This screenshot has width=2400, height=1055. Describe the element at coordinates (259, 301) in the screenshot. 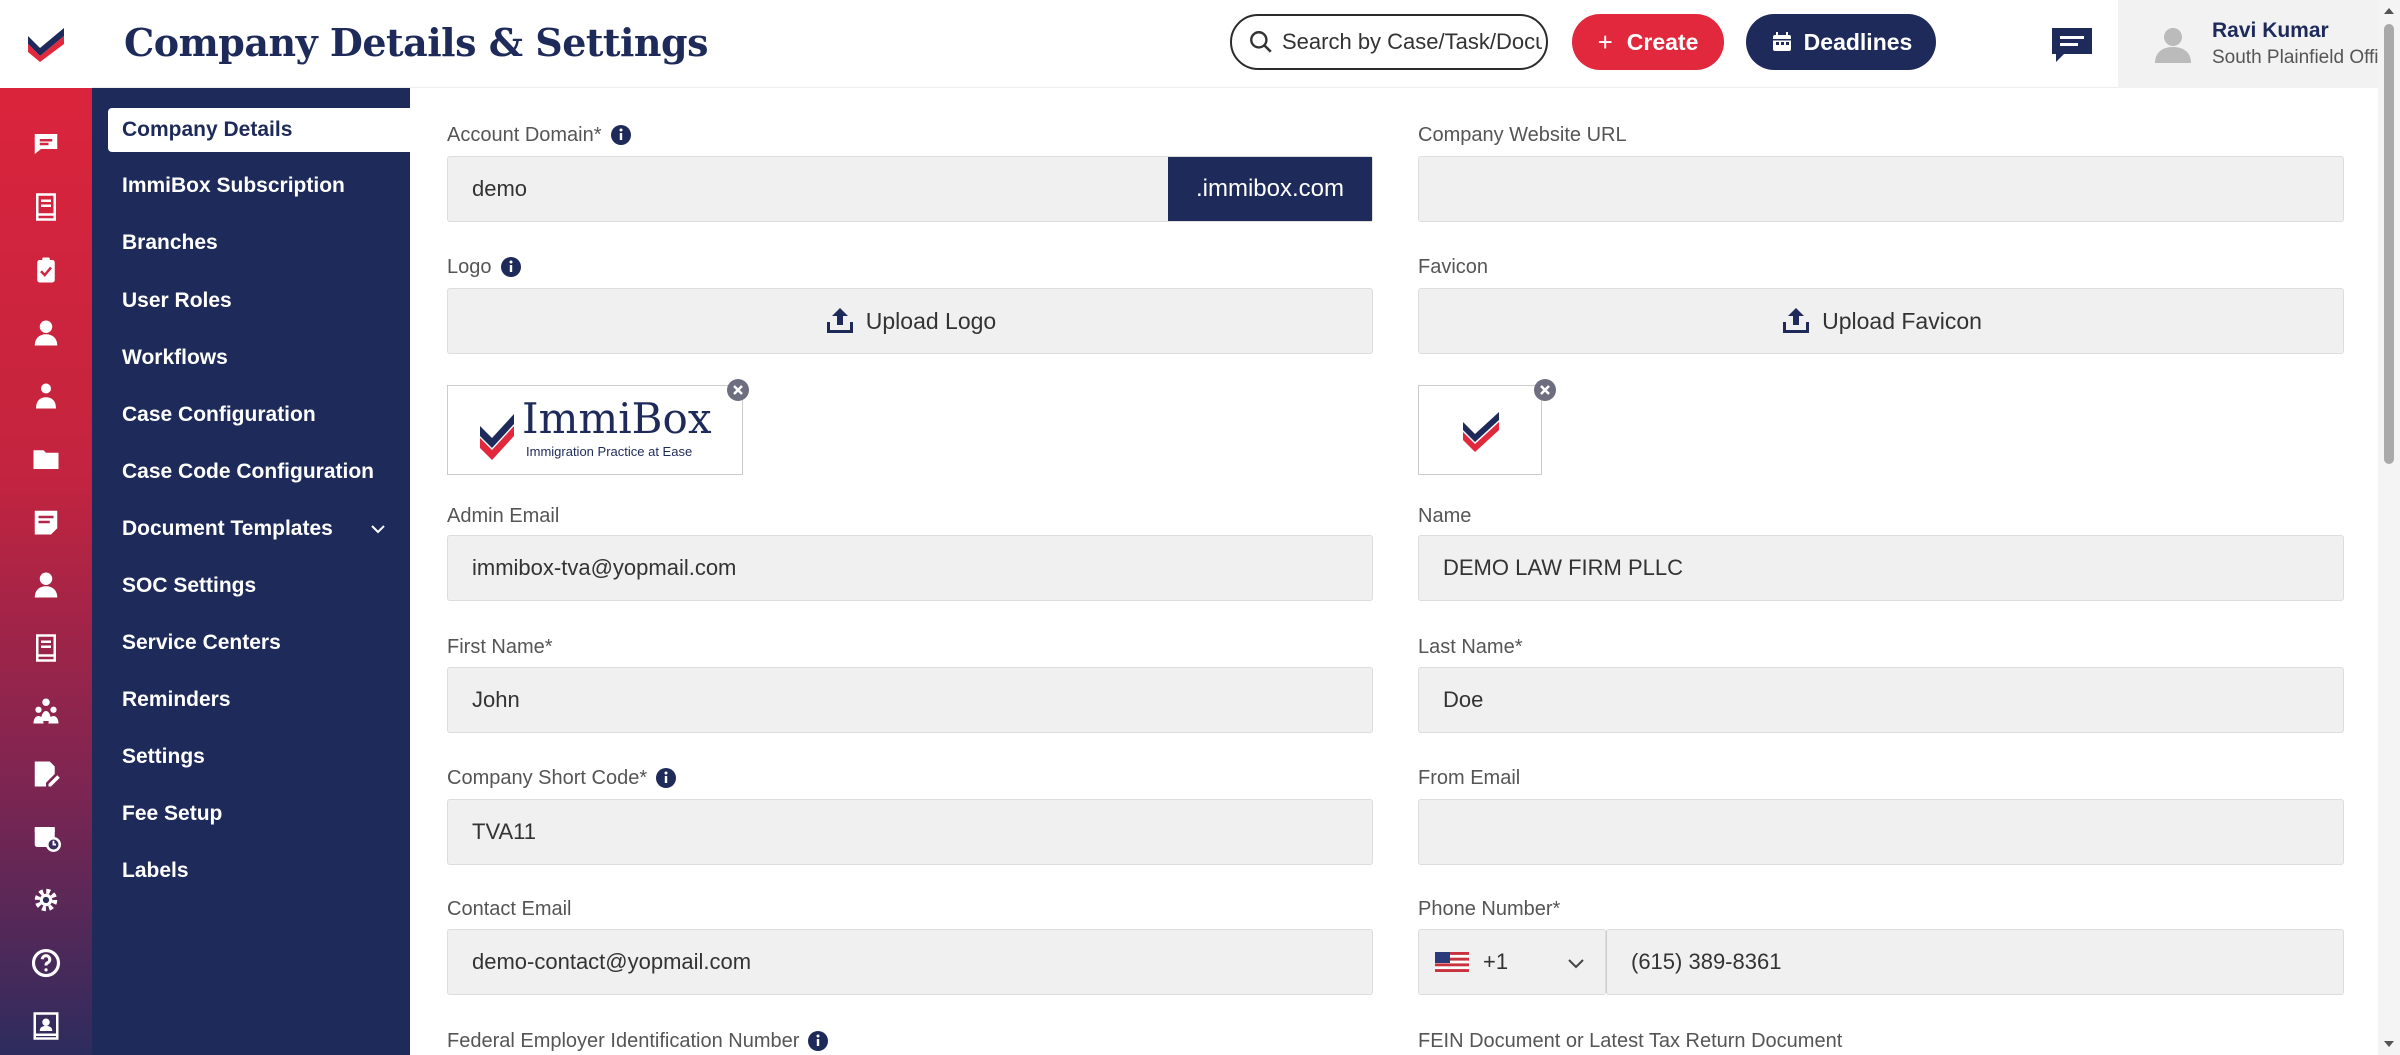

I see `sidebar-item-user-roles: User Roles` at that location.